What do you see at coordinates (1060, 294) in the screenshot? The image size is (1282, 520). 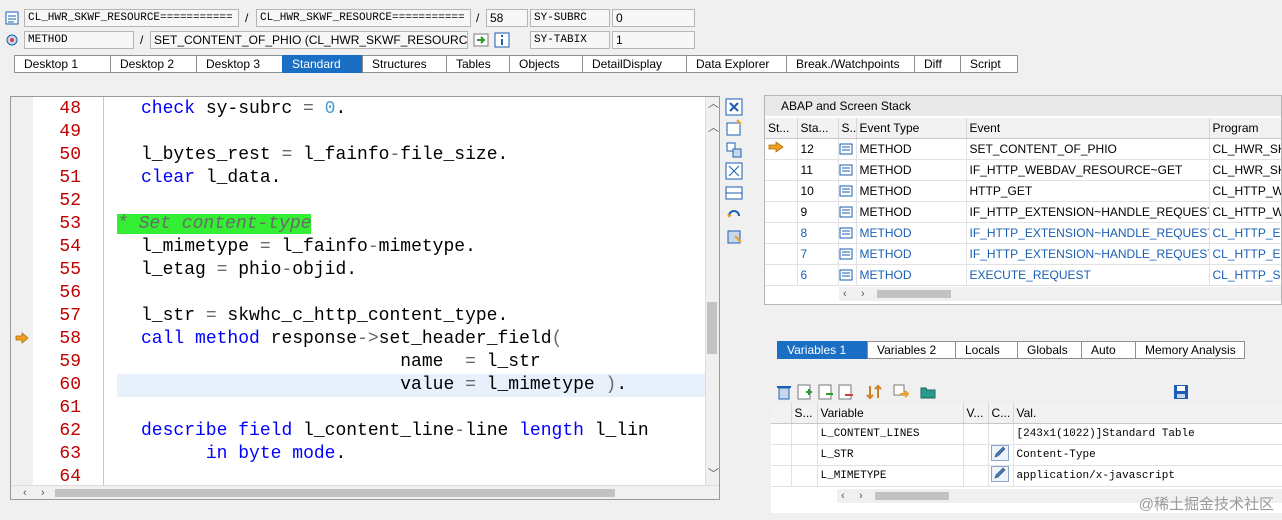 I see `stack-horizontal-scrollbar: ‹ ›` at bounding box center [1060, 294].